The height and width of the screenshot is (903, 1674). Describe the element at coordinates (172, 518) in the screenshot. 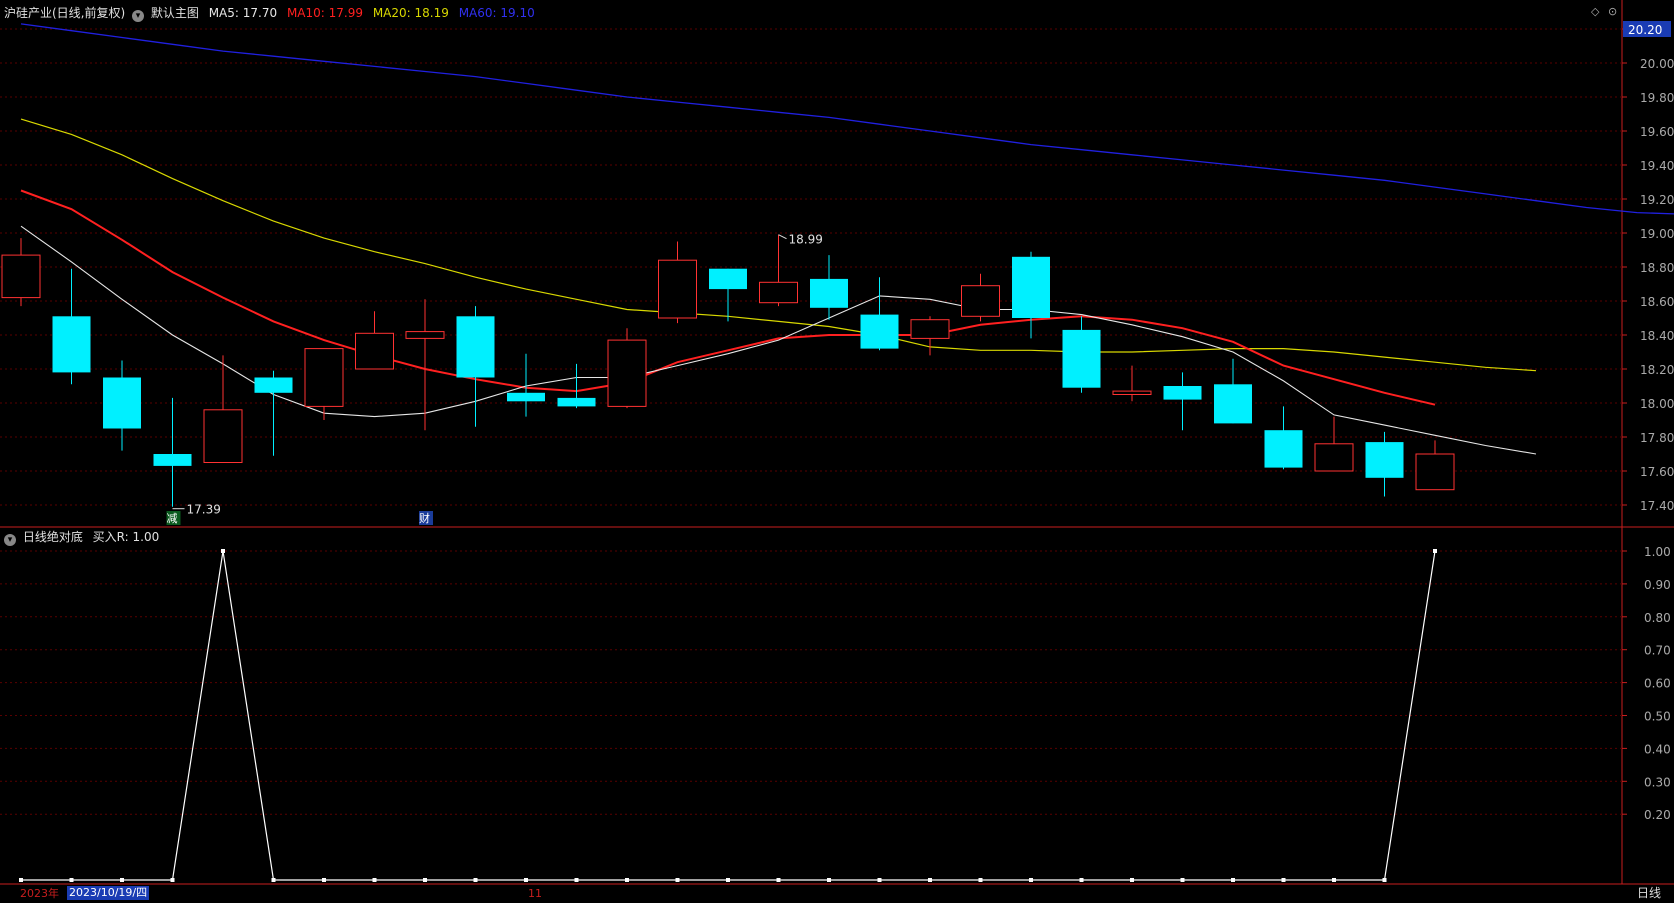

I see `reduce-marker: 减` at that location.